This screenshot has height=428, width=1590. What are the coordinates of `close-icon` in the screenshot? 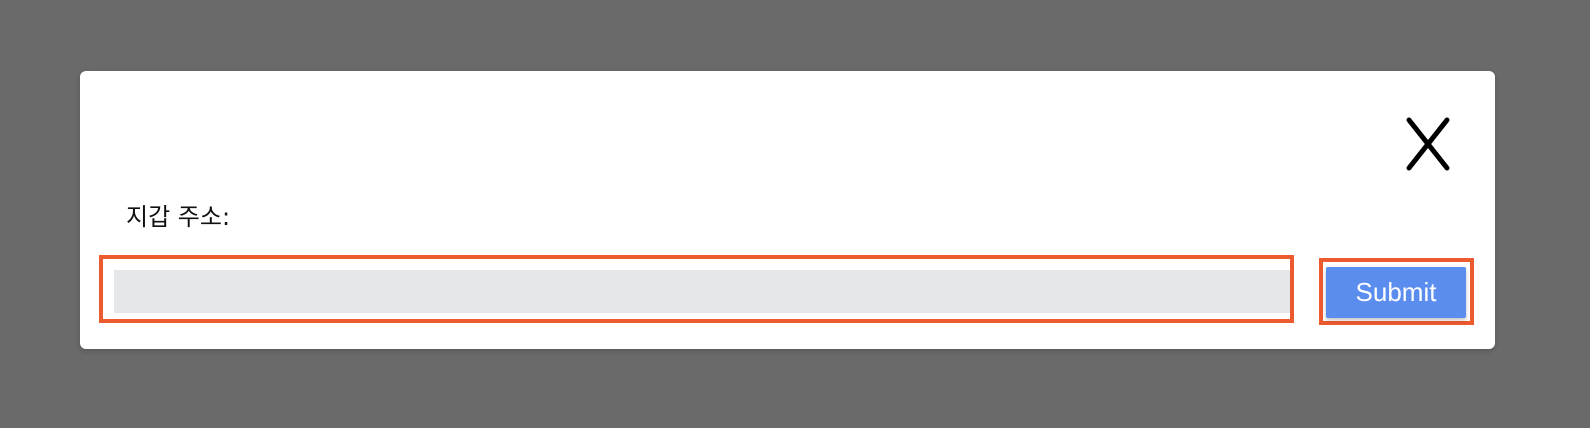 It's located at (1428, 144).